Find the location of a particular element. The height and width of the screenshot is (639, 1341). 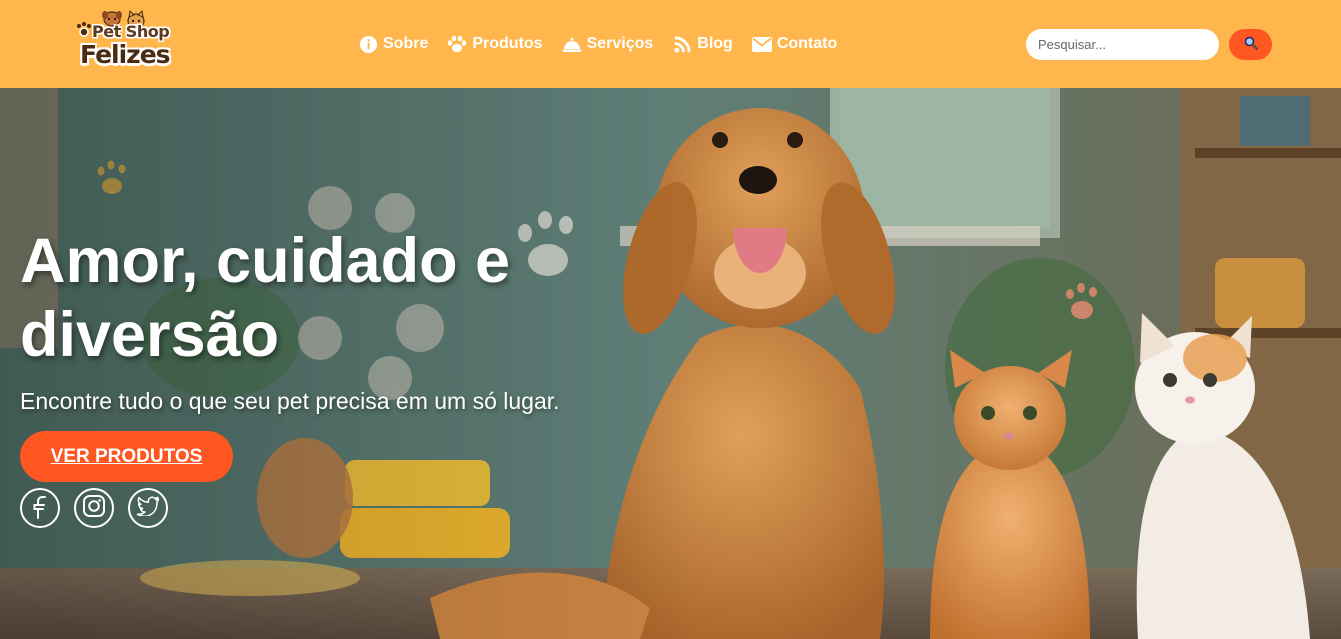

logo-text-line-2: Felizes is located at coordinates (125, 54).